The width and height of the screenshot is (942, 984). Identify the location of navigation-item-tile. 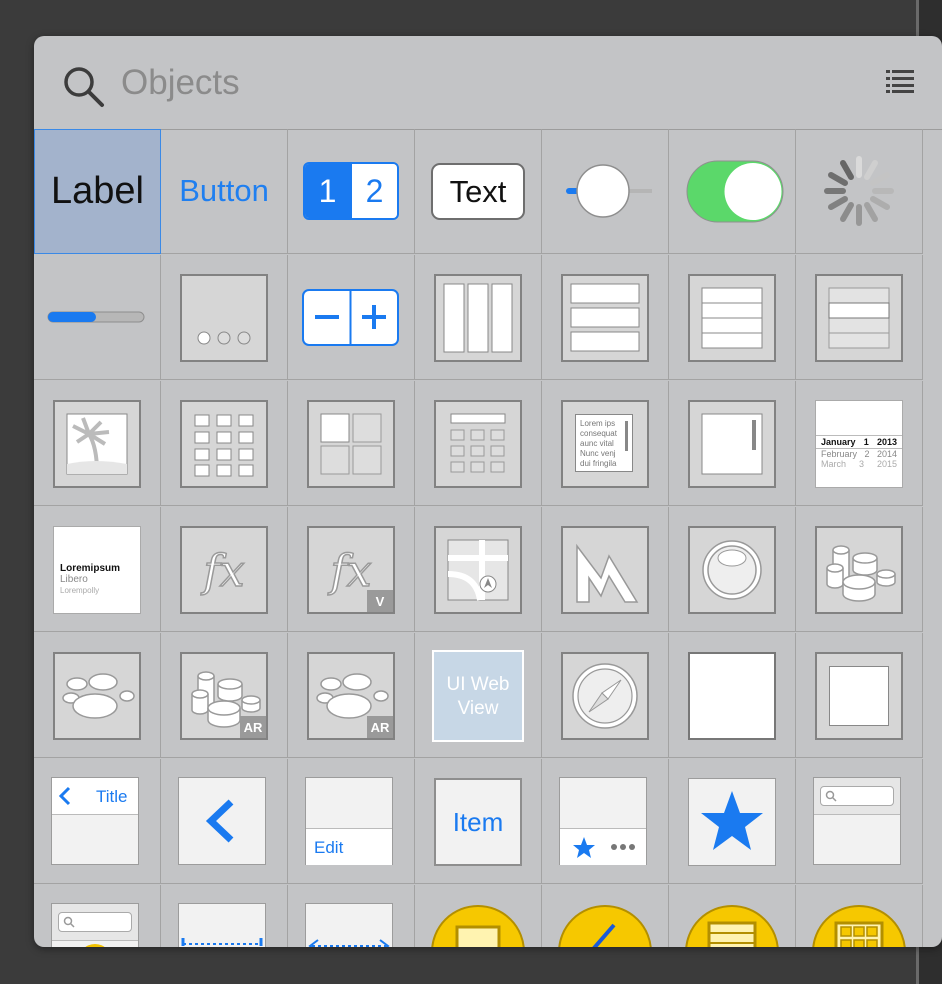
(222, 821).